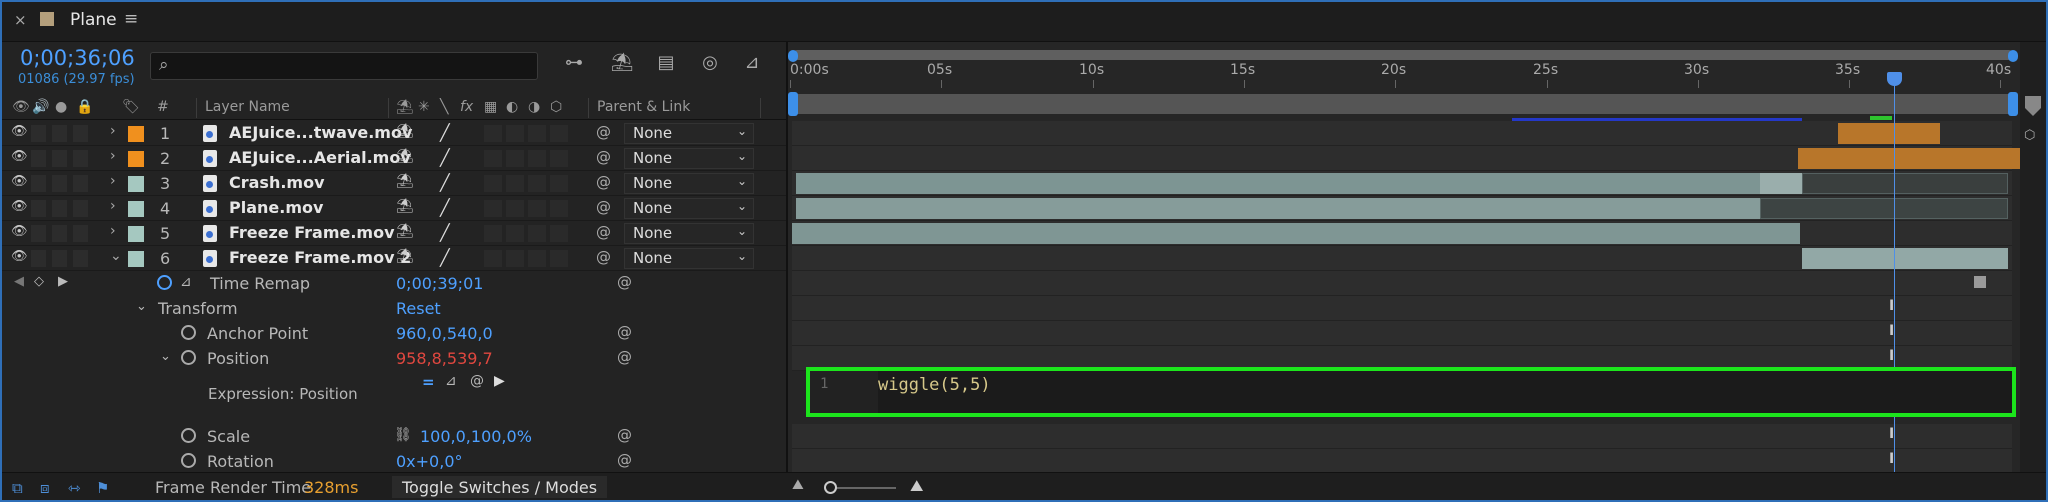  What do you see at coordinates (19, 281) in the screenshot?
I see `prev-keyframe-icon: ◀` at bounding box center [19, 281].